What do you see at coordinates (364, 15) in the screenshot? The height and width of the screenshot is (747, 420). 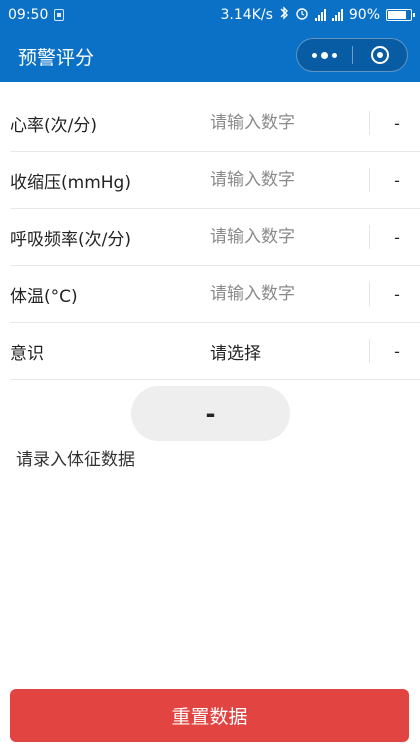 I see `battery-percent: 90%` at bounding box center [364, 15].